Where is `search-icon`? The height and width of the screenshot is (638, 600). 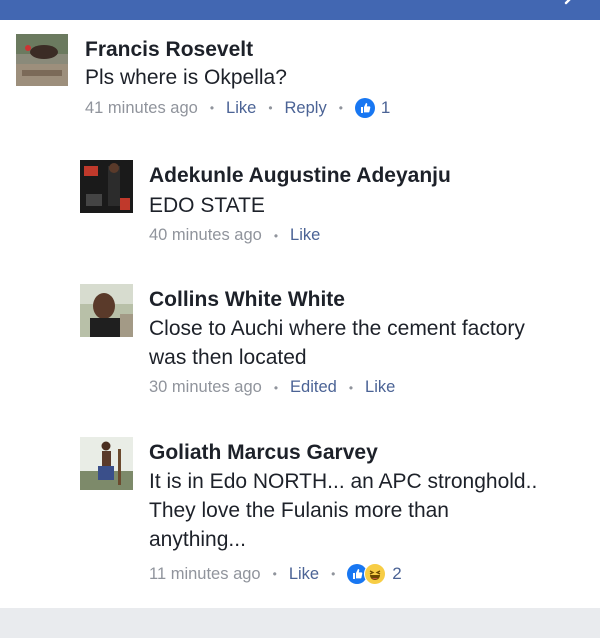
search-icon is located at coordinates (571, 2).